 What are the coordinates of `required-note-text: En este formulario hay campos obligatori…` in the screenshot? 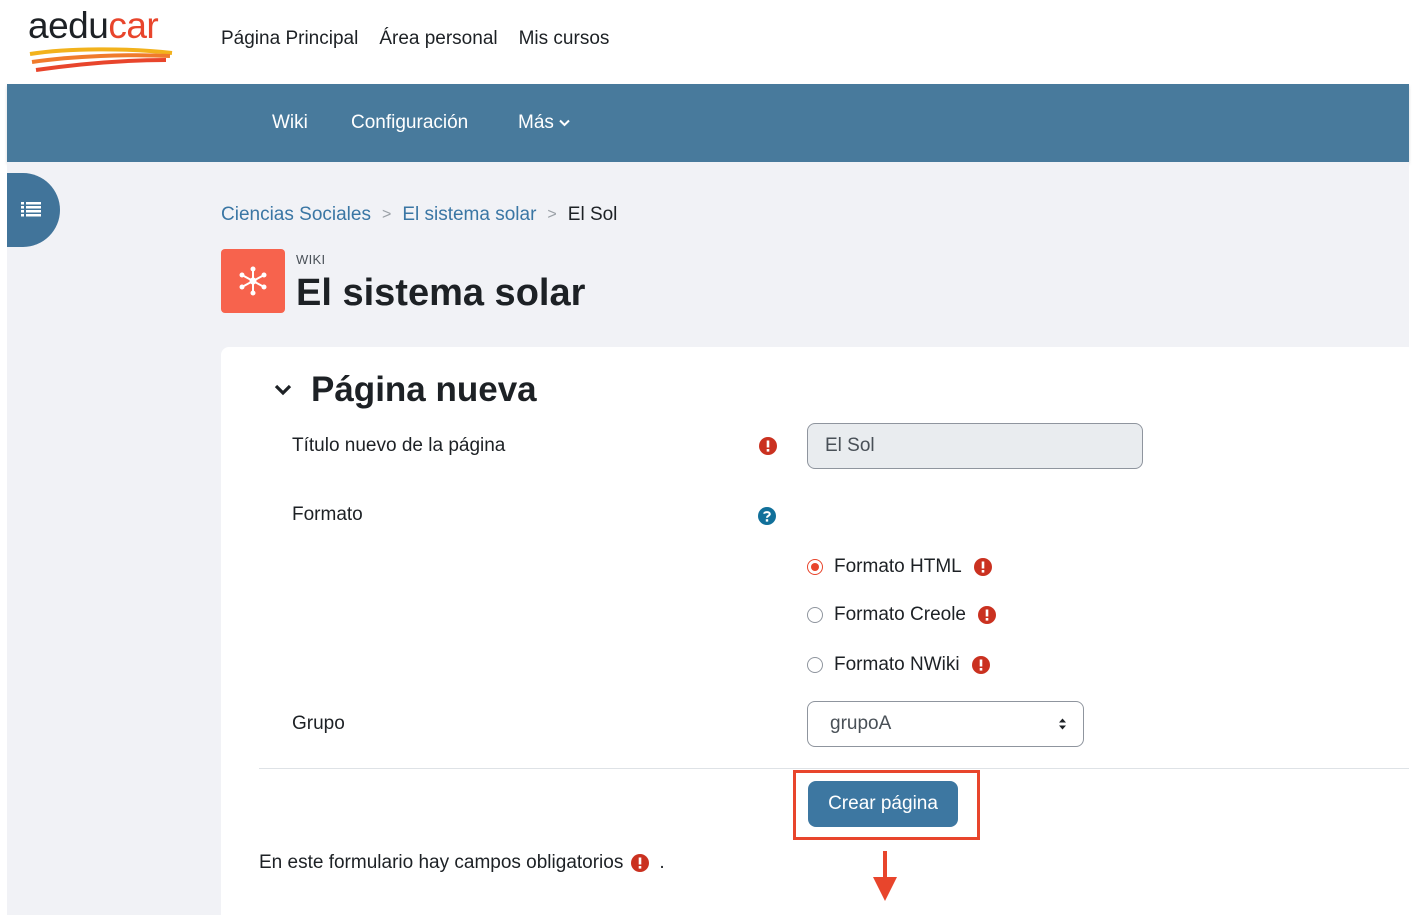 It's located at (441, 862).